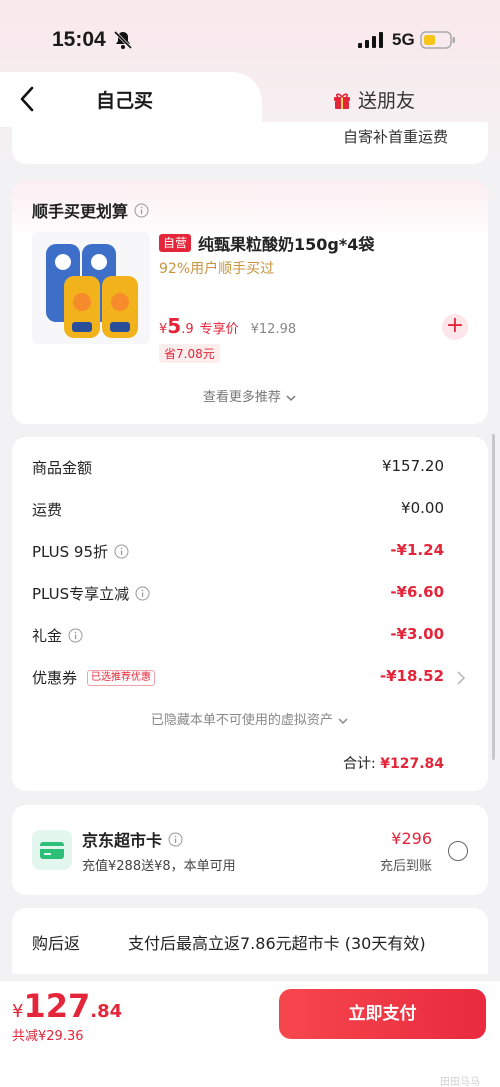 The image size is (500, 1087). Describe the element at coordinates (417, 592) in the screenshot. I see `summary-value: -¥6.60` at that location.